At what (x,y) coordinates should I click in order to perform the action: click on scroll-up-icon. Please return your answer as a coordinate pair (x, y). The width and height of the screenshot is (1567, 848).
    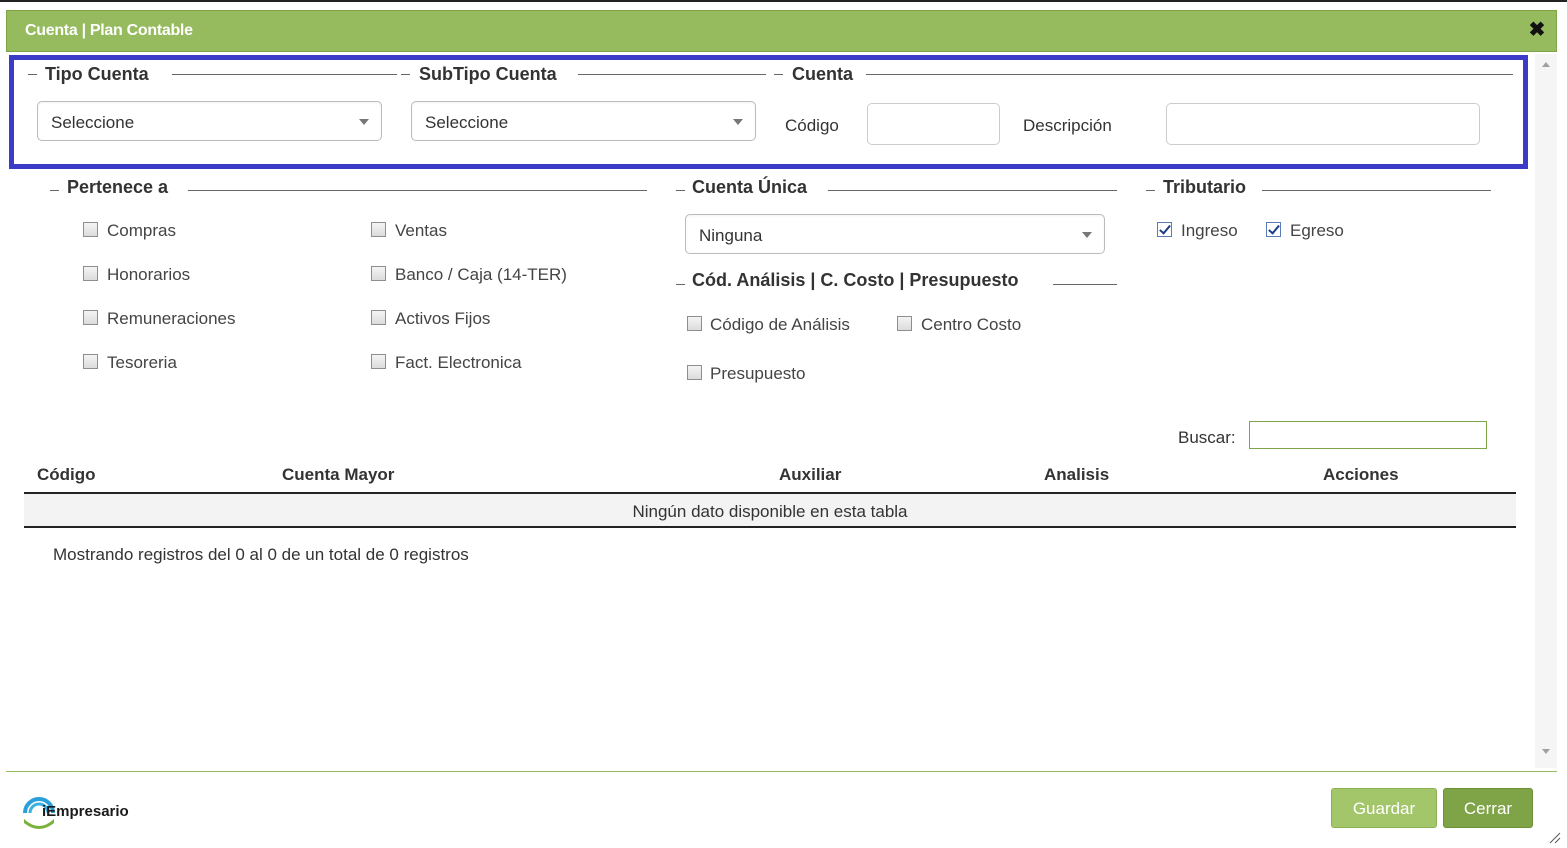
    Looking at the image, I should click on (1546, 64).